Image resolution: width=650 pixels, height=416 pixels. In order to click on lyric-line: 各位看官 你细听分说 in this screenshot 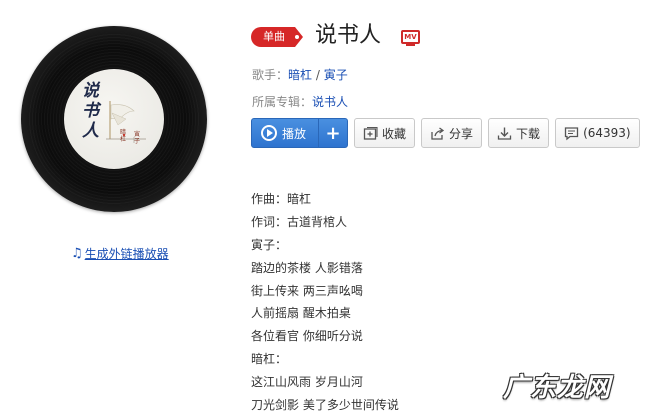, I will do `click(307, 336)`.